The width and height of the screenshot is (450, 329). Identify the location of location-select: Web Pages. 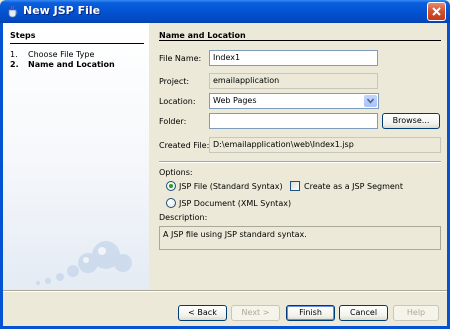
(294, 101).